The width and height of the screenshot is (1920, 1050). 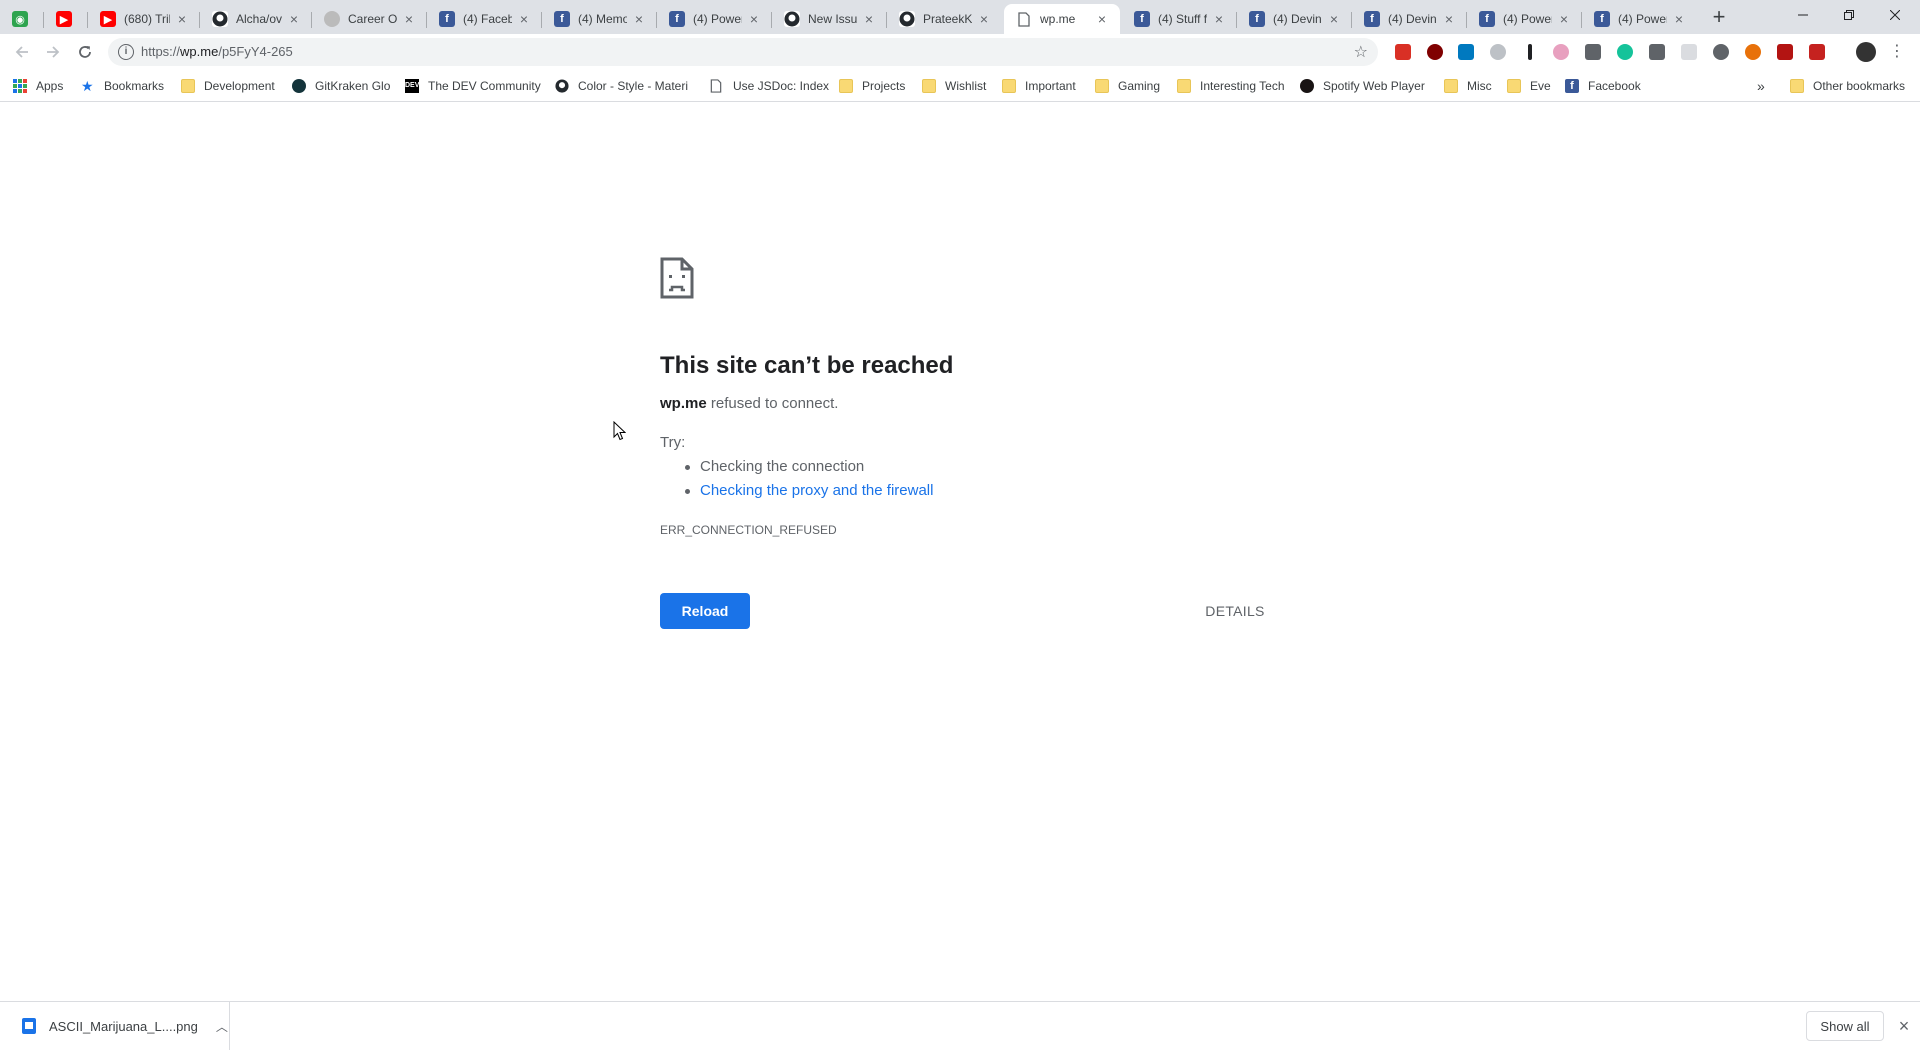 I want to click on bookmark-label: Color - Style - Materi, so click(x=633, y=86).